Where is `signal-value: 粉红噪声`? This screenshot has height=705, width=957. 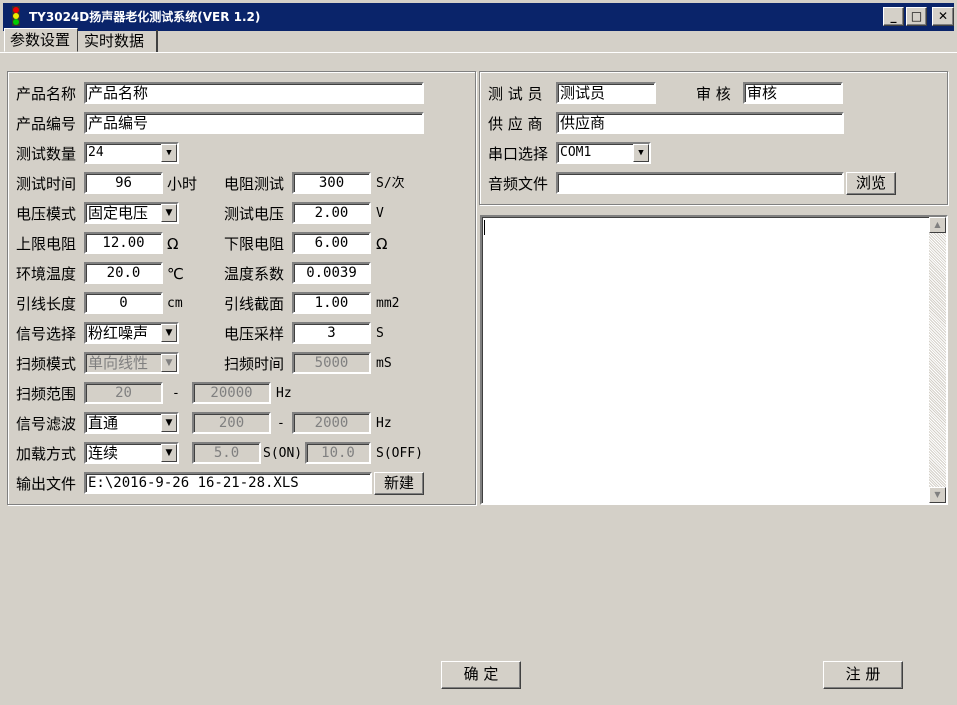
signal-value: 粉红噪声 is located at coordinates (118, 333).